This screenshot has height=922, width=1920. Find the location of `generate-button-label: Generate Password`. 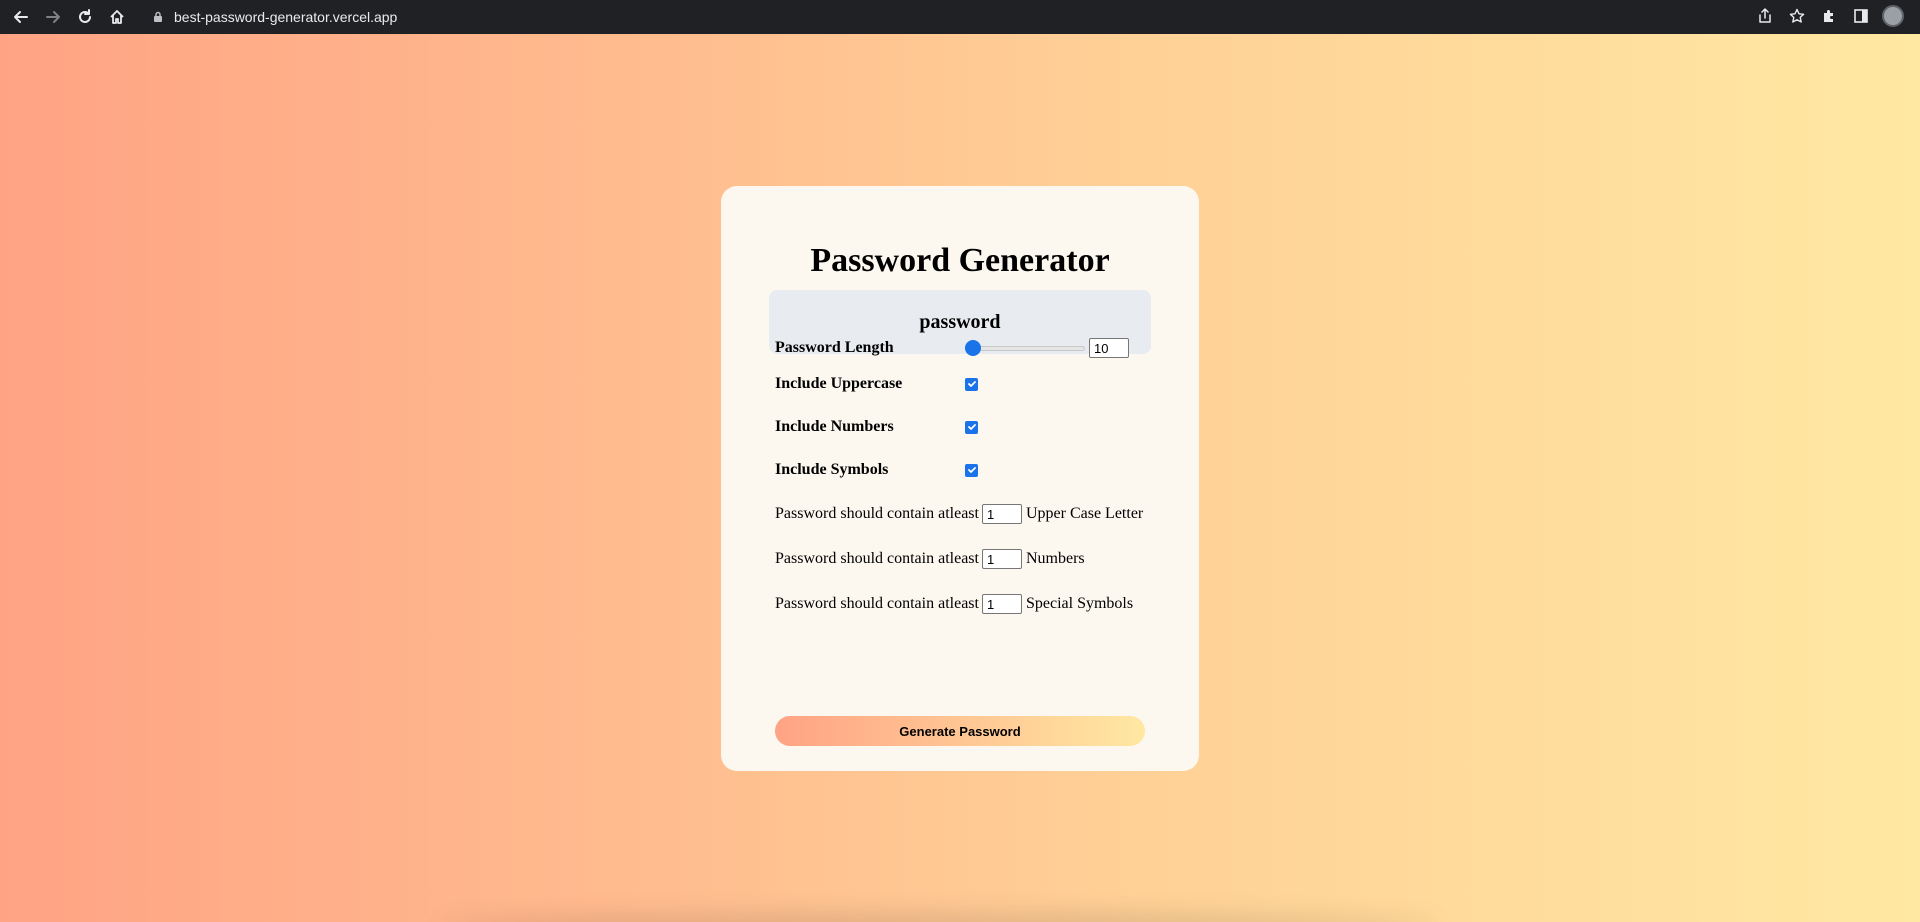

generate-button-label: Generate Password is located at coordinates (960, 731).